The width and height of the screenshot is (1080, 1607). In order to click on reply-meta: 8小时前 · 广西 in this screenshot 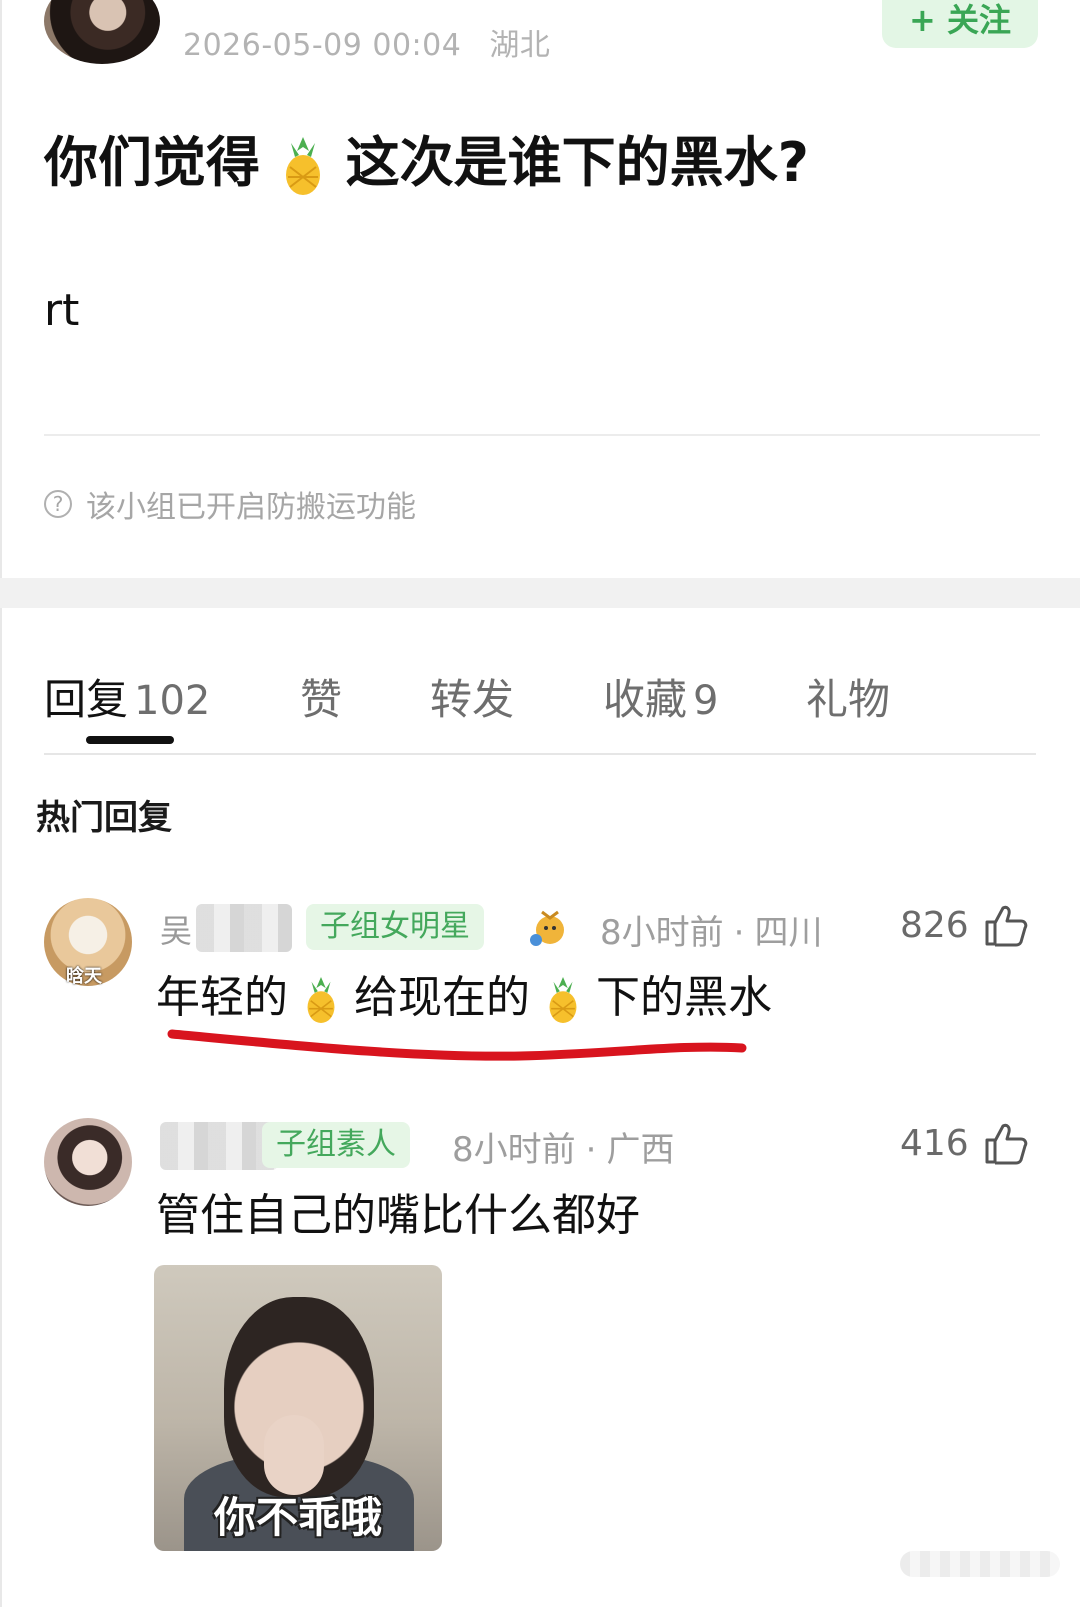, I will do `click(563, 1150)`.